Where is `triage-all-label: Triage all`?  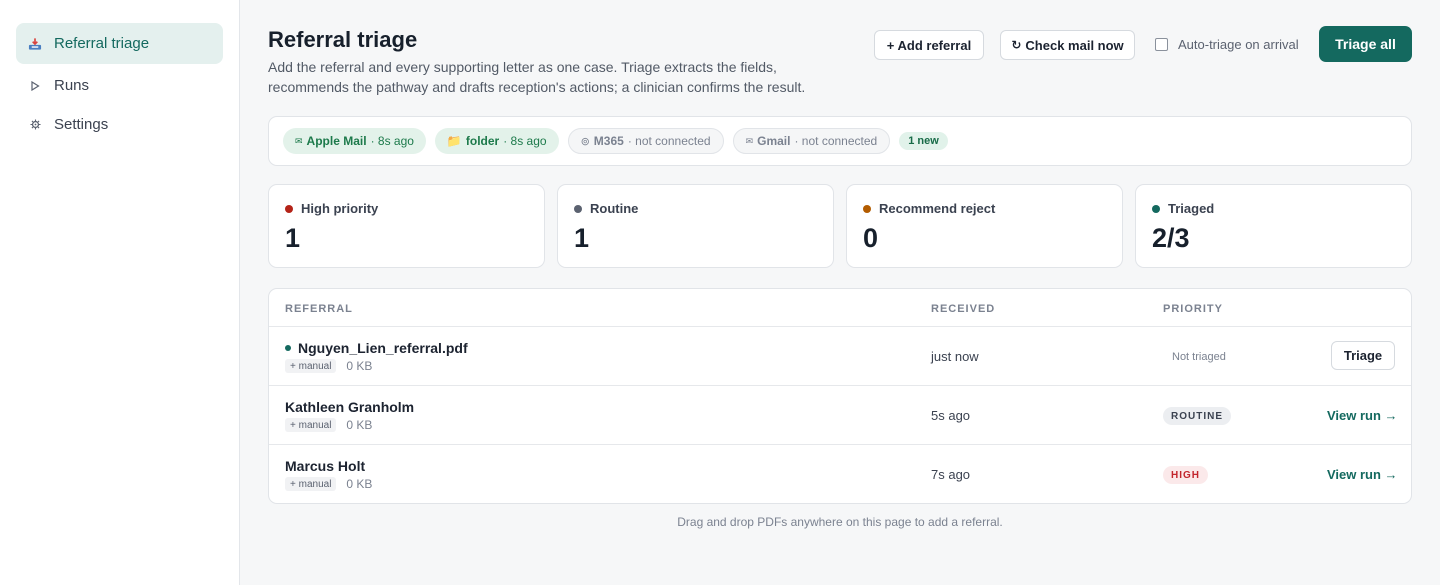 triage-all-label: Triage all is located at coordinates (1365, 44).